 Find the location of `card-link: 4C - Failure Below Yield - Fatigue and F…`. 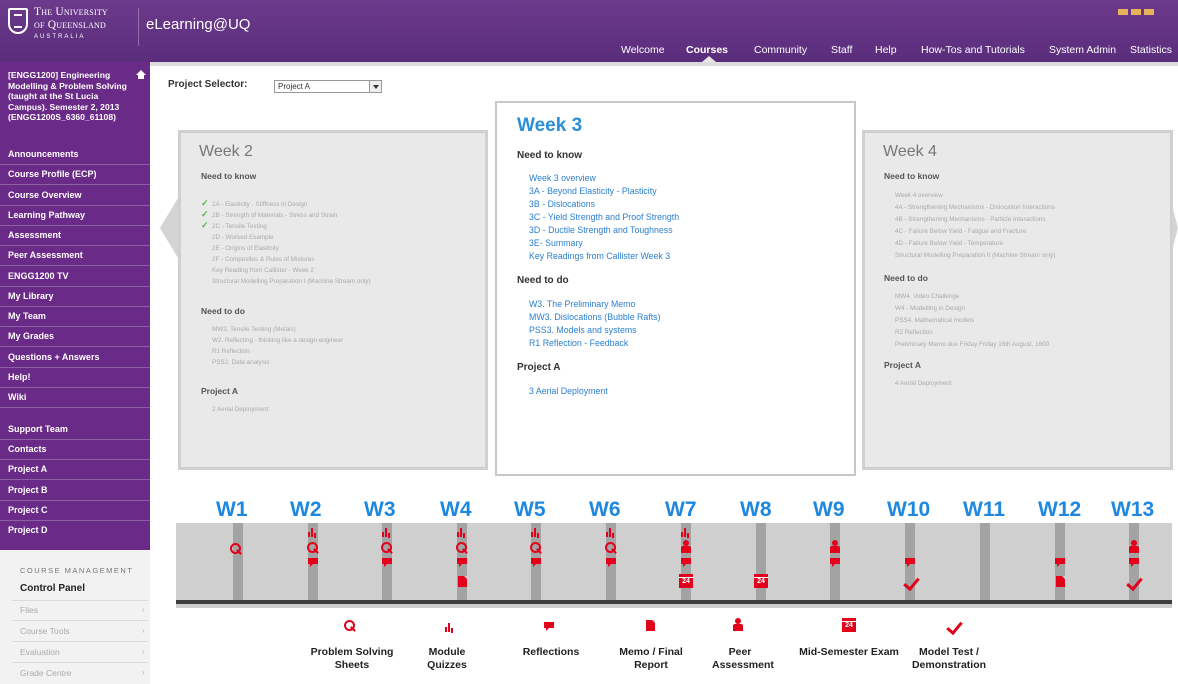

card-link: 4C - Failure Below Yield - Fatigue and F… is located at coordinates (960, 231).